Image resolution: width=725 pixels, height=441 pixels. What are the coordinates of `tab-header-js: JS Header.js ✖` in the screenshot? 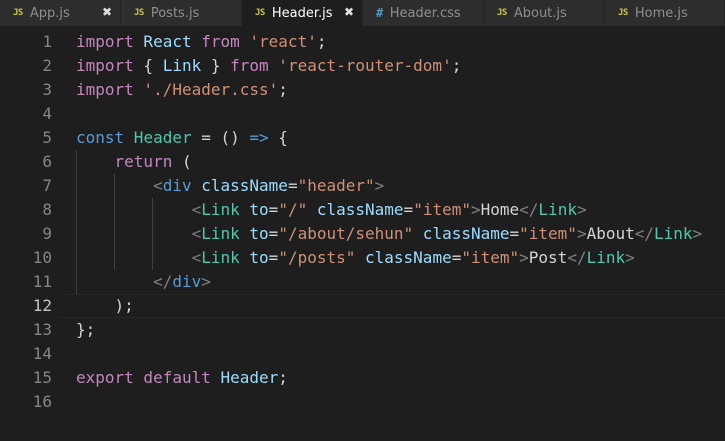 It's located at (302, 13).